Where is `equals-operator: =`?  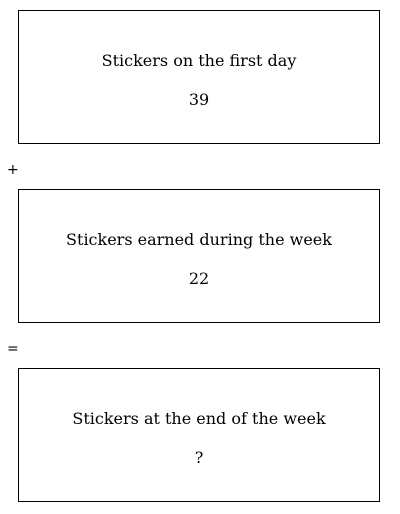
equals-operator: = is located at coordinates (13, 349).